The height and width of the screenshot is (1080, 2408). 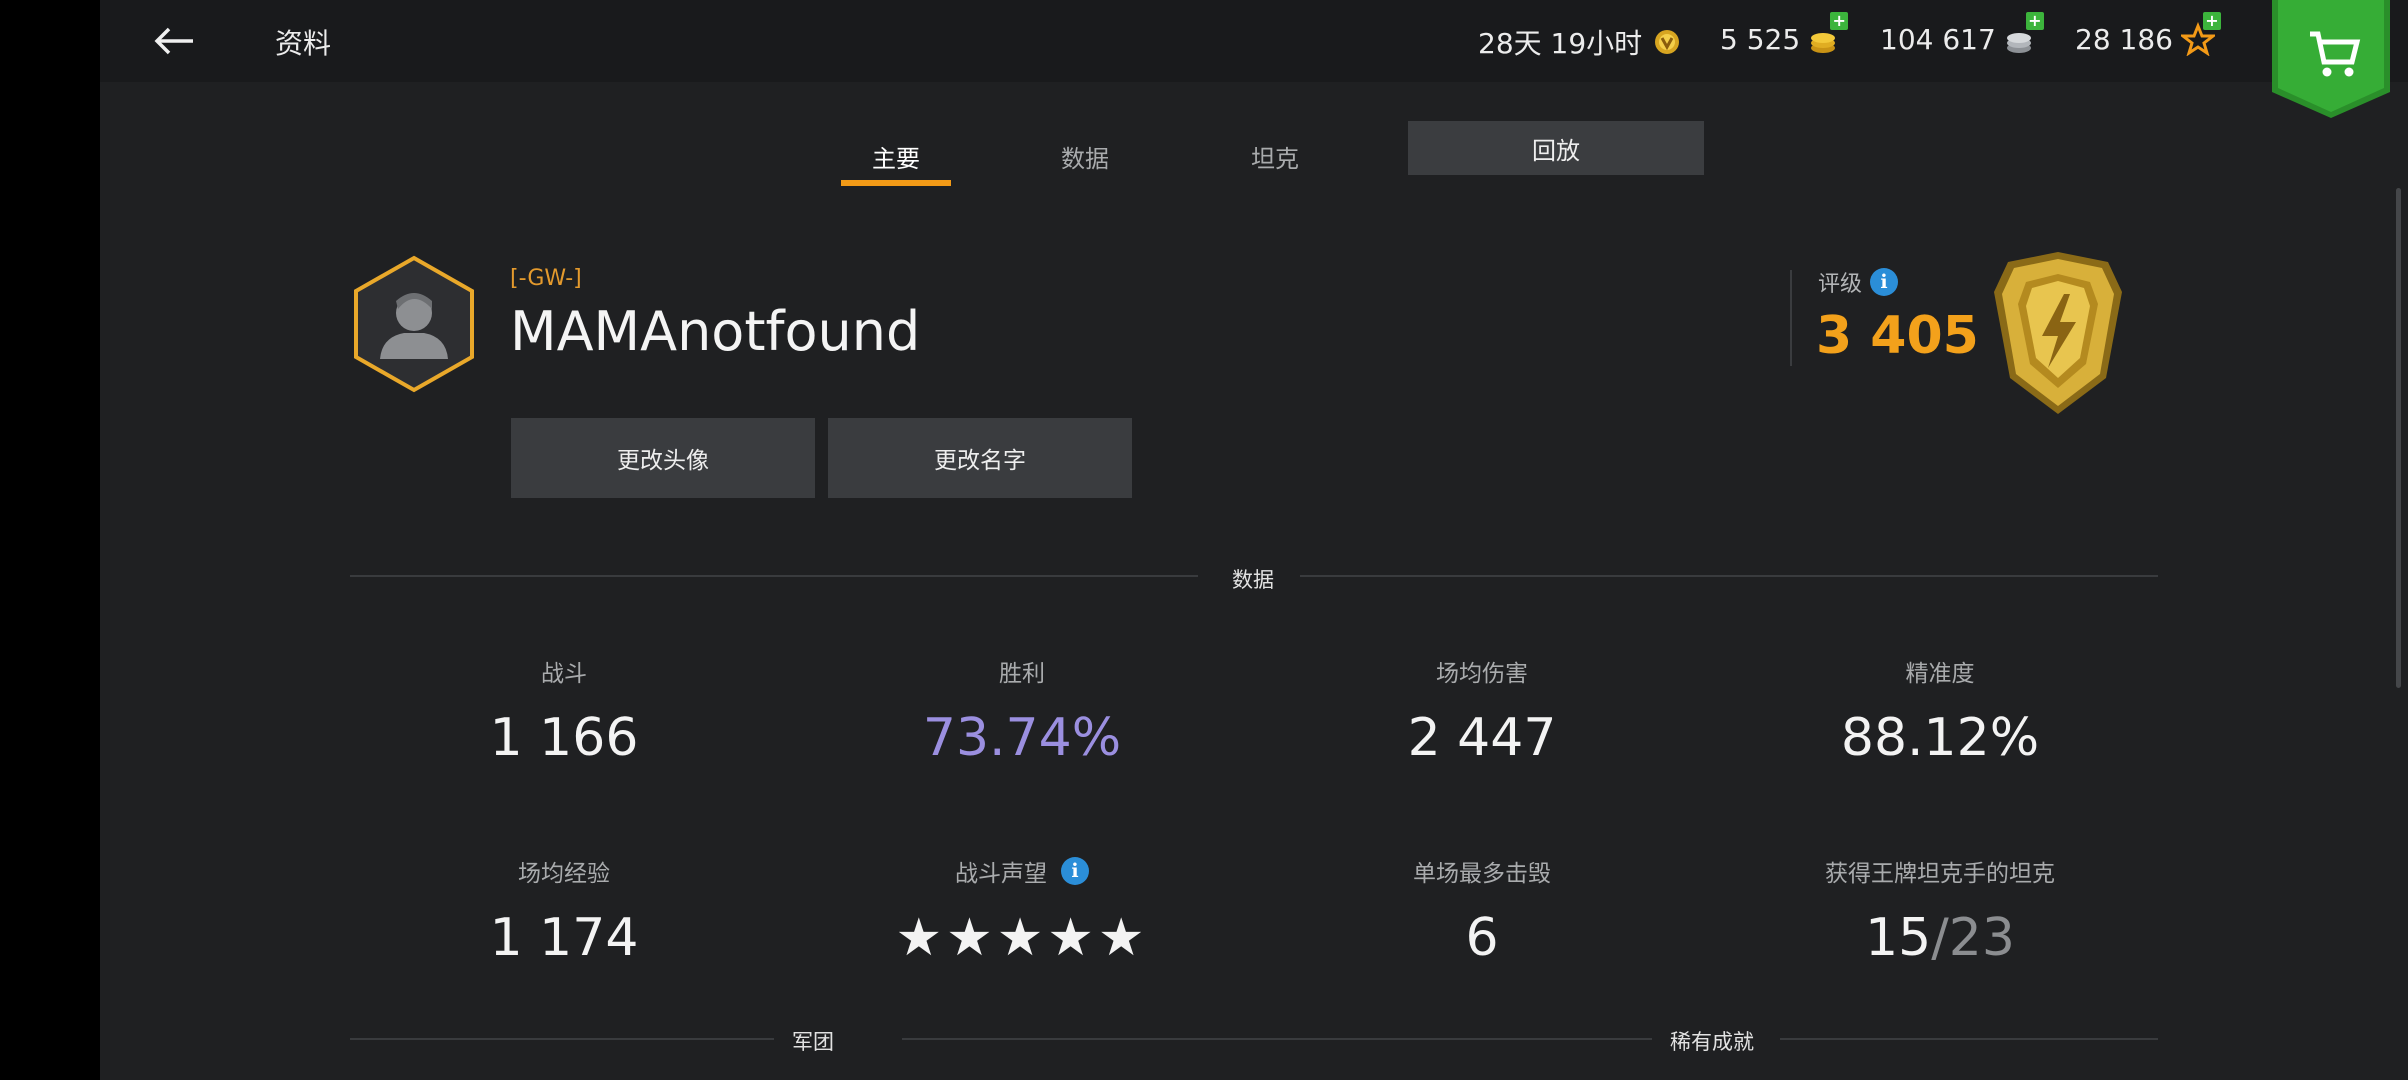 I want to click on change-name-button: 更改名字, so click(x=980, y=458).